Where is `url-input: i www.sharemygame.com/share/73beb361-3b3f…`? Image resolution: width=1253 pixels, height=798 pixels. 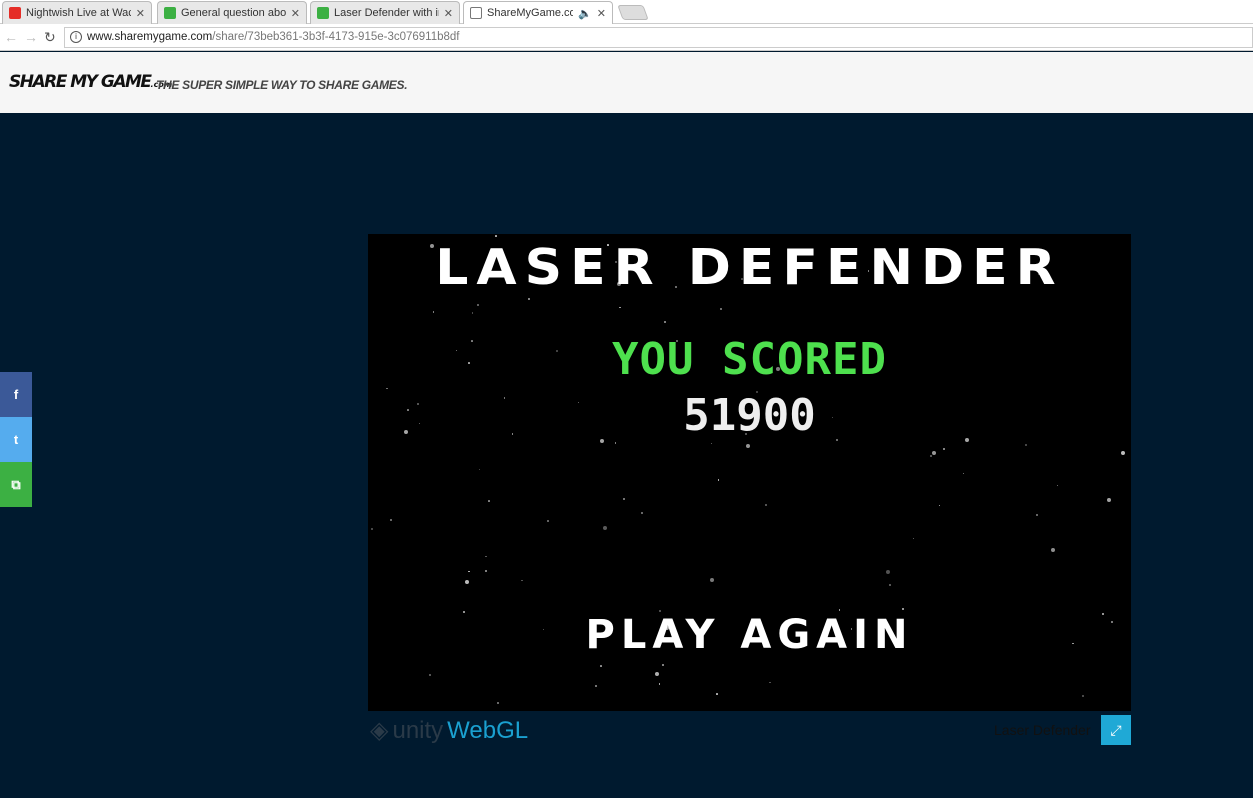
url-input: i www.sharemygame.com/share/73beb361-3b3f… is located at coordinates (658, 37).